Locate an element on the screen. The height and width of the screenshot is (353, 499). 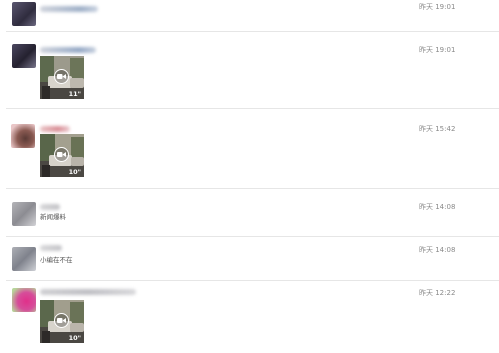
message-text: 小编在不在 is located at coordinates (56, 260).